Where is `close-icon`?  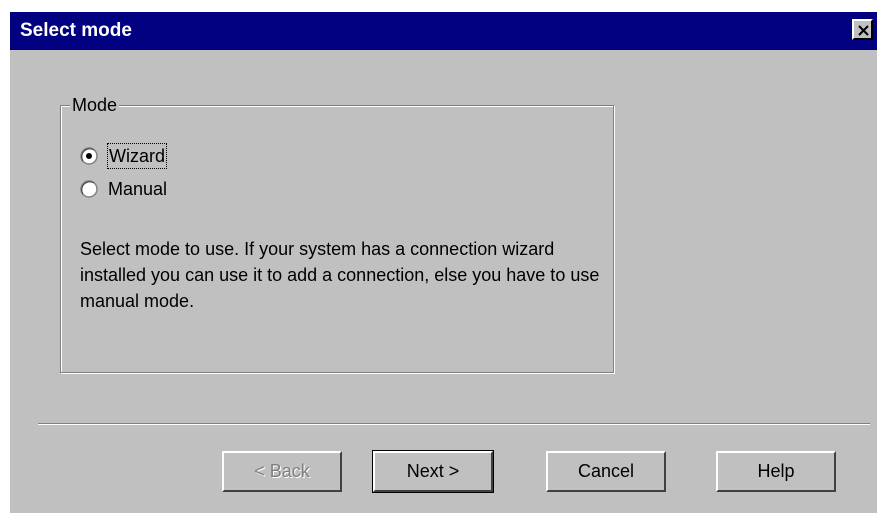 close-icon is located at coordinates (863, 30).